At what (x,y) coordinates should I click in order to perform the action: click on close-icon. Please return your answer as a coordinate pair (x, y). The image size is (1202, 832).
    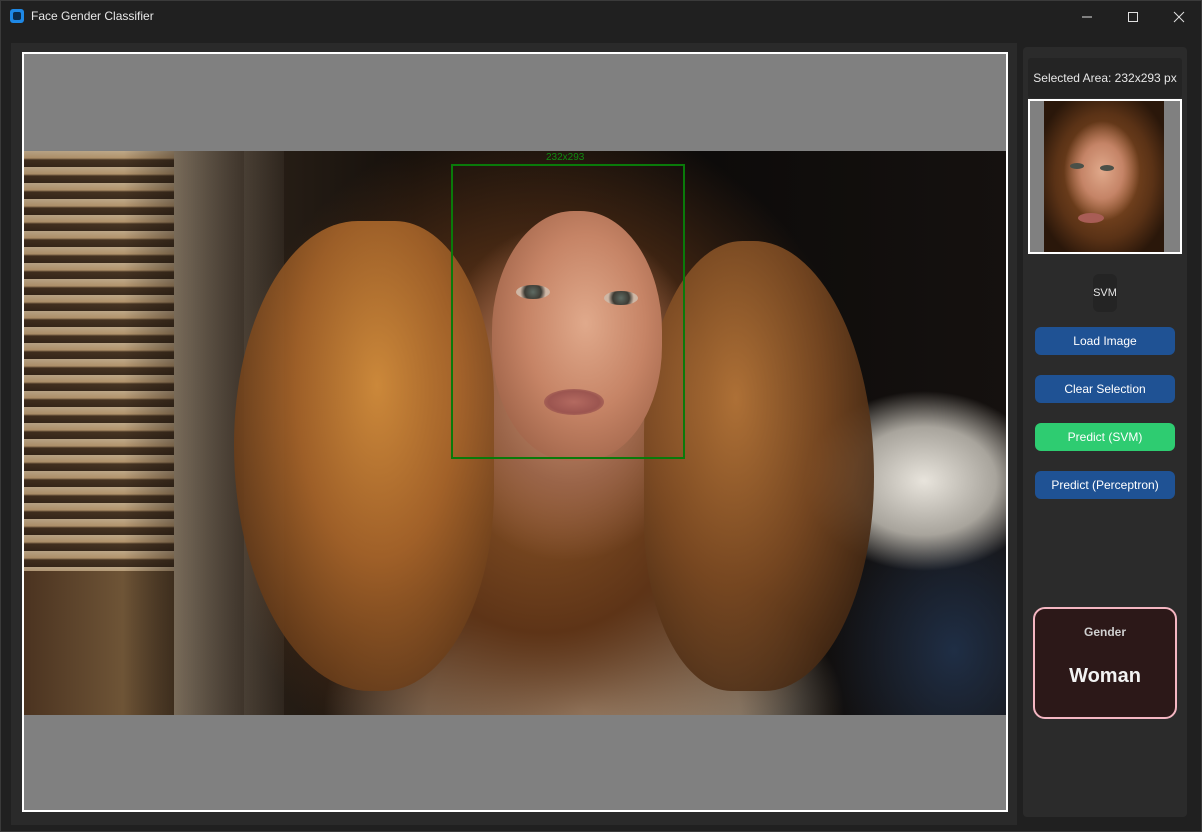
    Looking at the image, I should click on (1179, 16).